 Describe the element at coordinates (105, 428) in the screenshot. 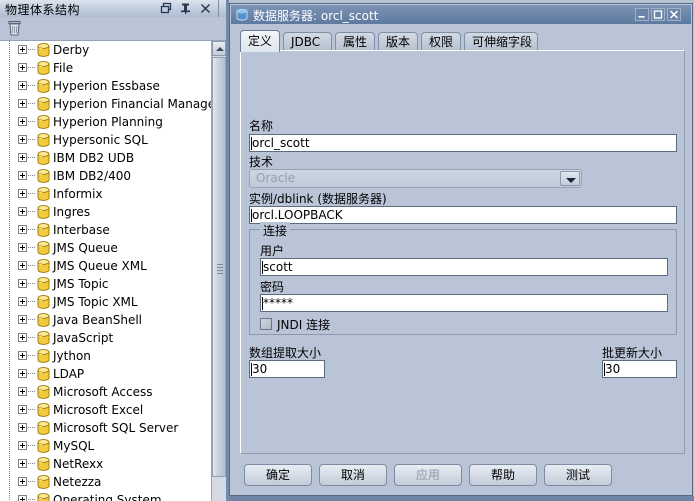

I see `tree-item-microsoft-sql-server: Microsoft SQL Server` at that location.